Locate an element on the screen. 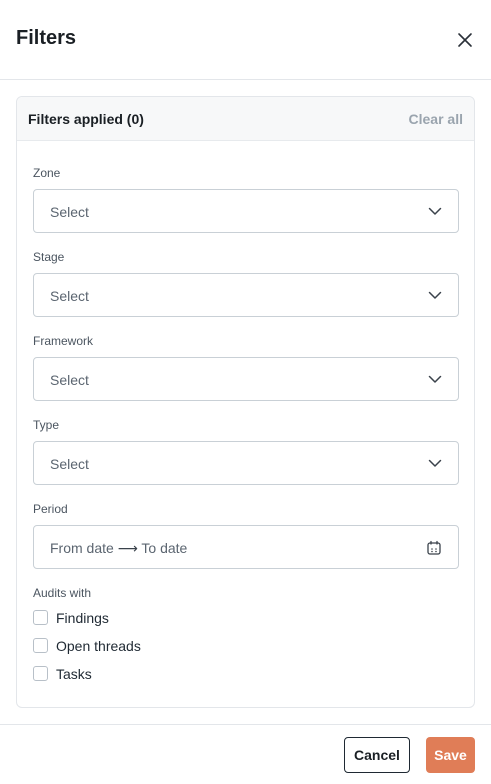  open-threads-checkbox-label: Open threads is located at coordinates (98, 646).